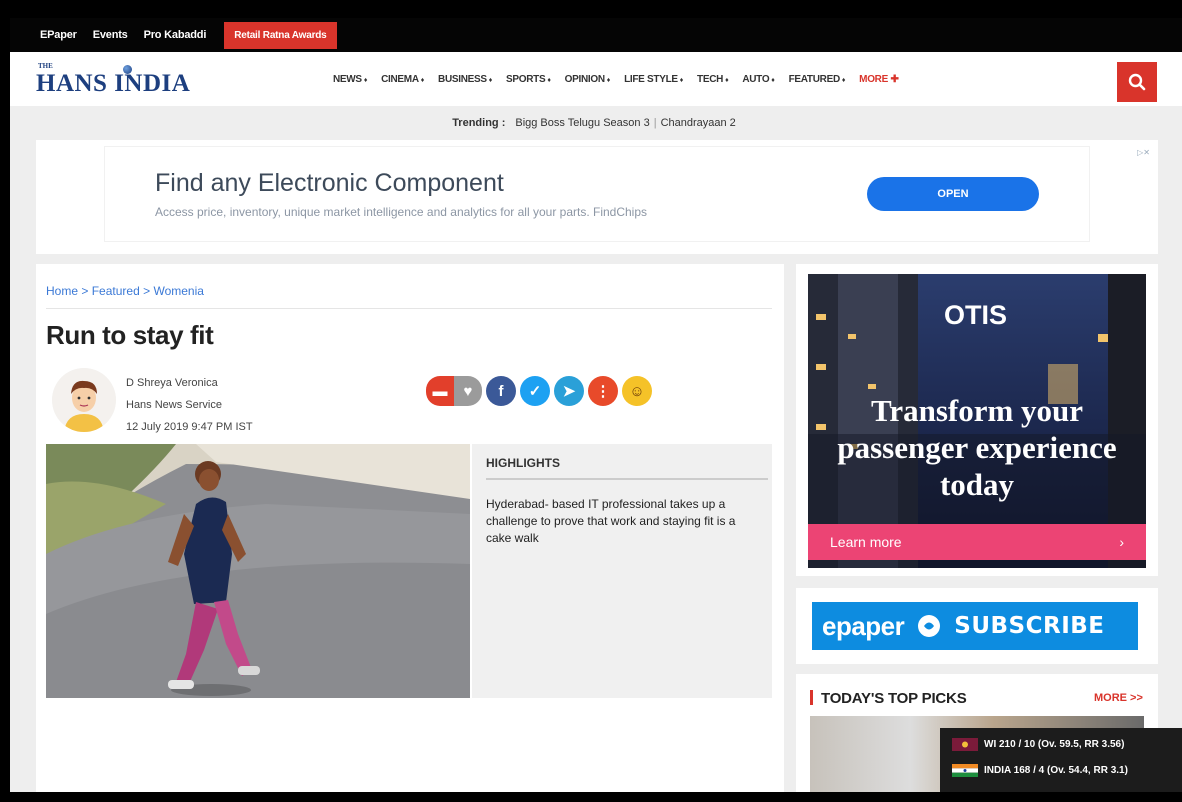 This screenshot has width=1182, height=802. I want to click on score-row-india: INDIA 168 / 4 (Ov. 54.4, RR 3.1), so click(1040, 770).